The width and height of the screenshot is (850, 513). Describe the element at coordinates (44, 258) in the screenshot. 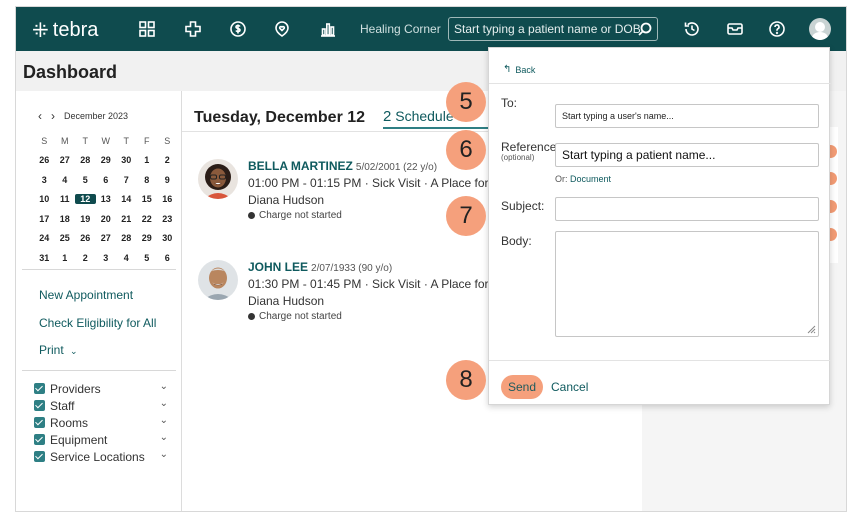

I see `calendar-day: 31` at that location.